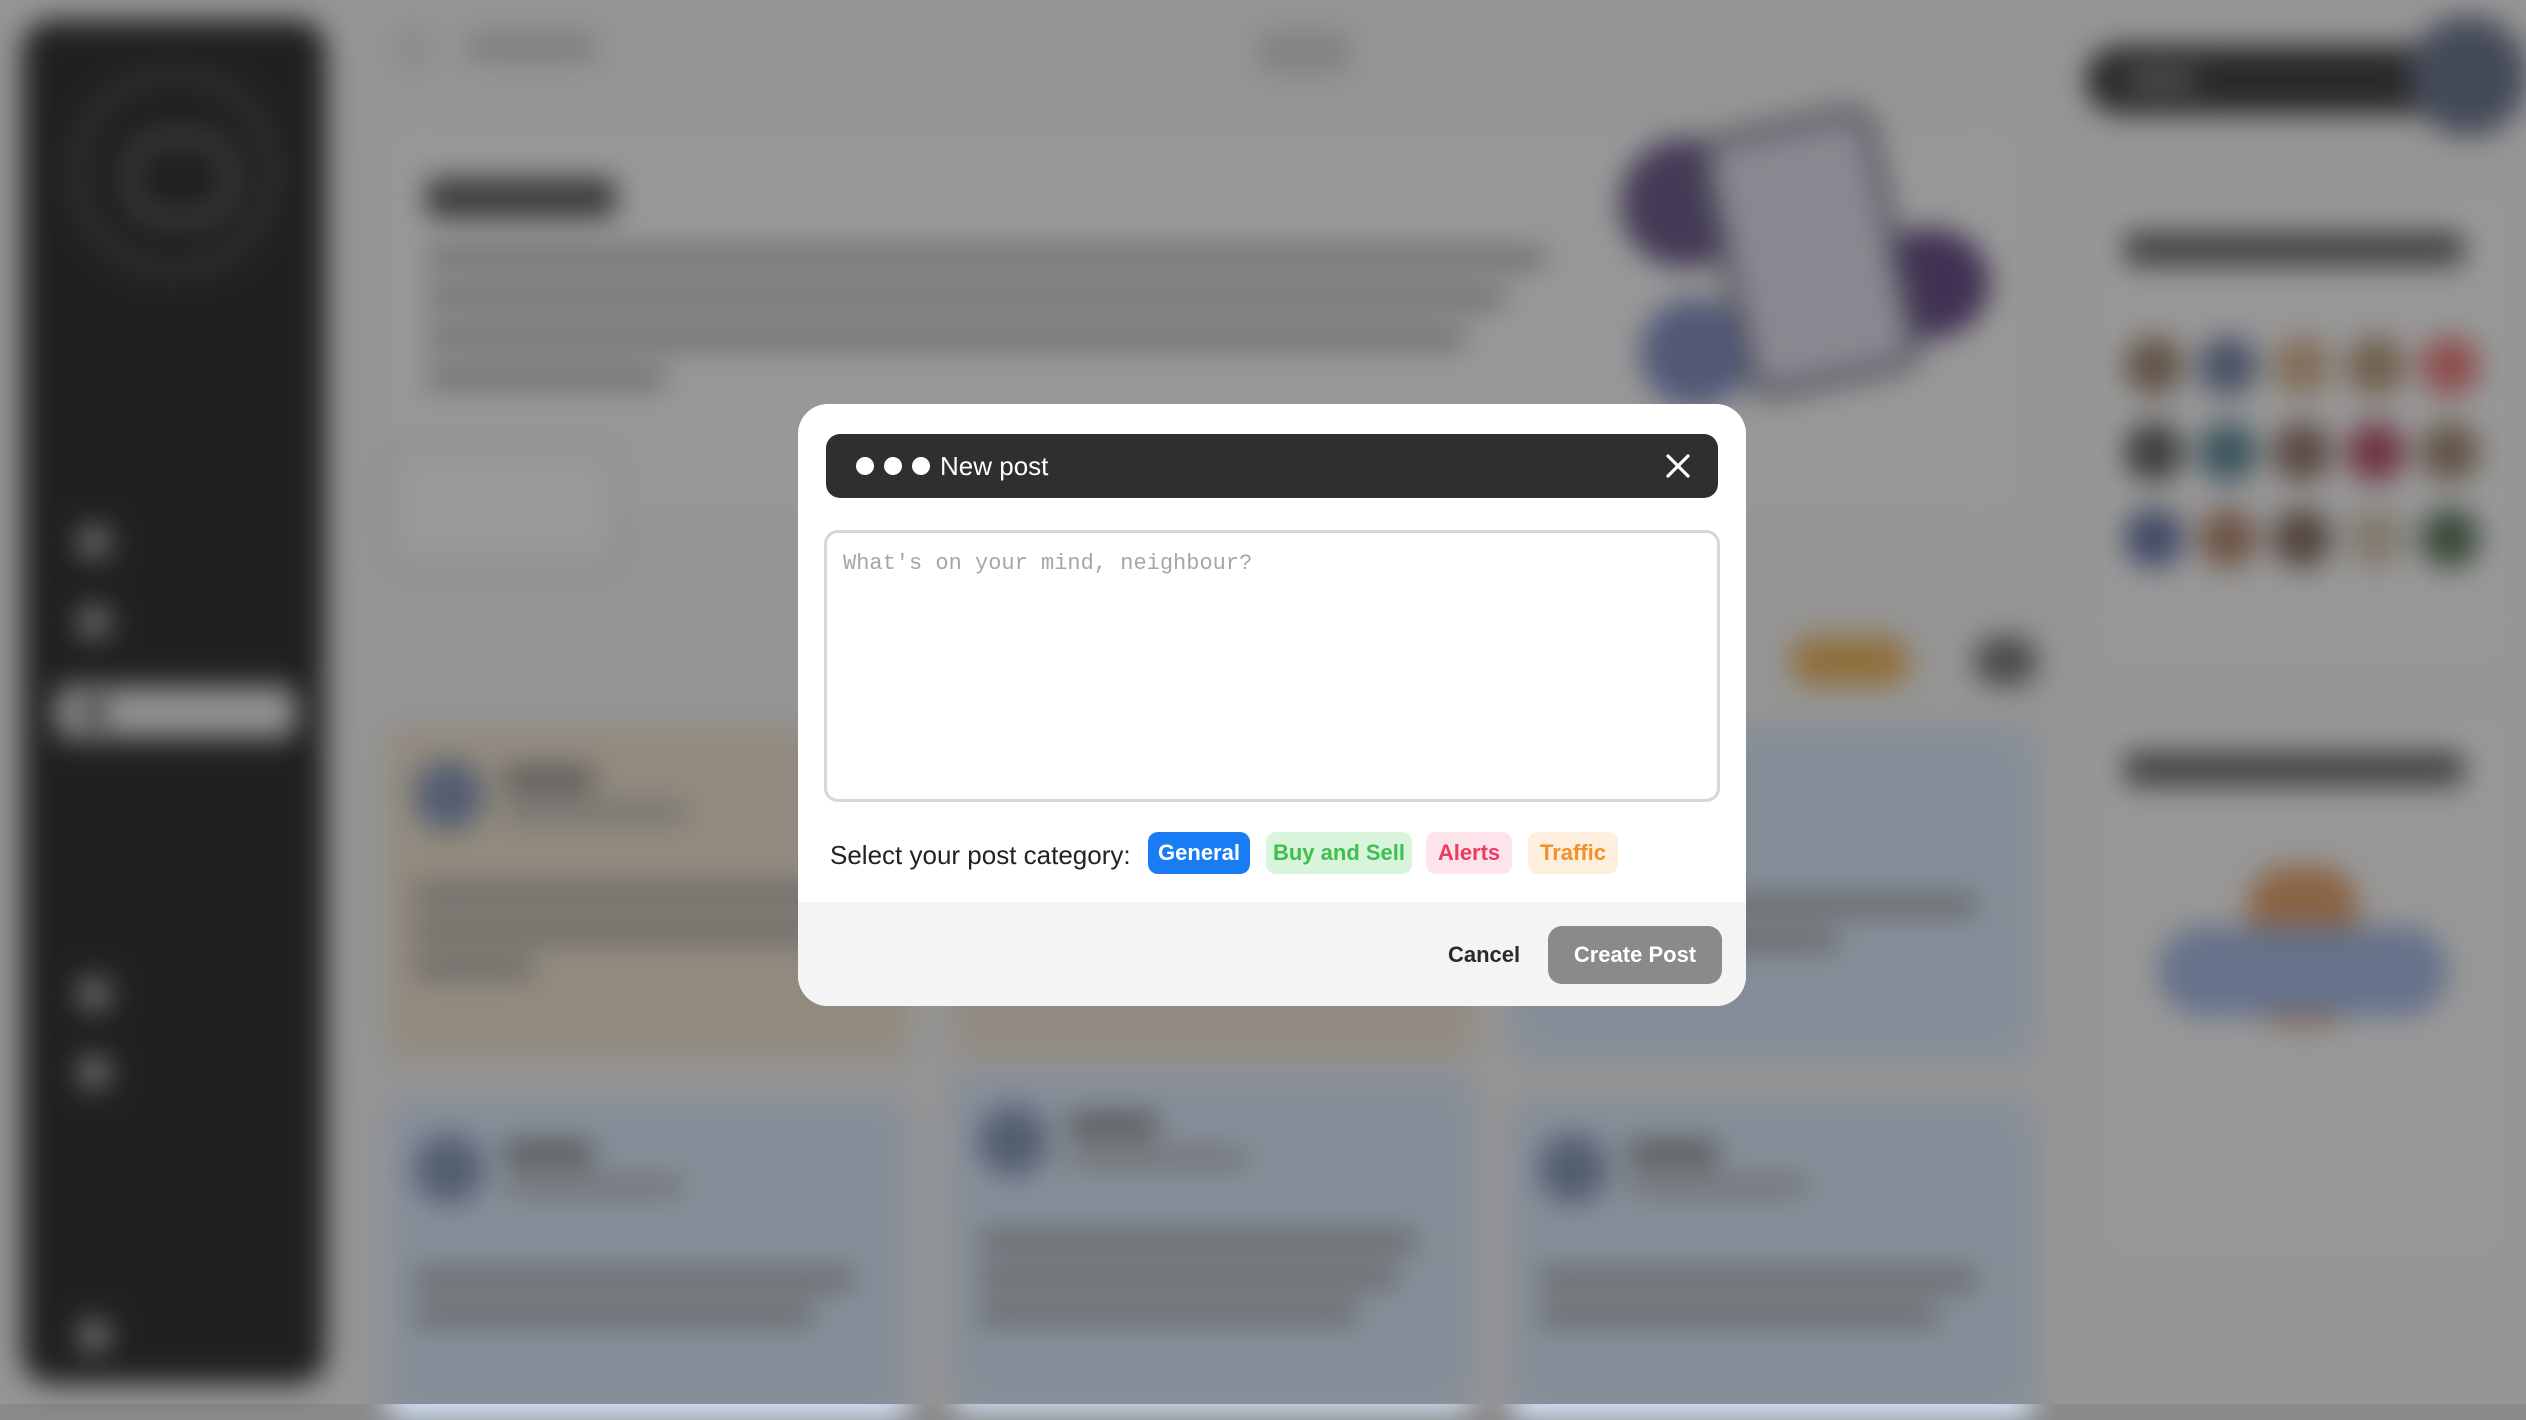  I want to click on category-traffic-chip: Traffic, so click(1573, 853).